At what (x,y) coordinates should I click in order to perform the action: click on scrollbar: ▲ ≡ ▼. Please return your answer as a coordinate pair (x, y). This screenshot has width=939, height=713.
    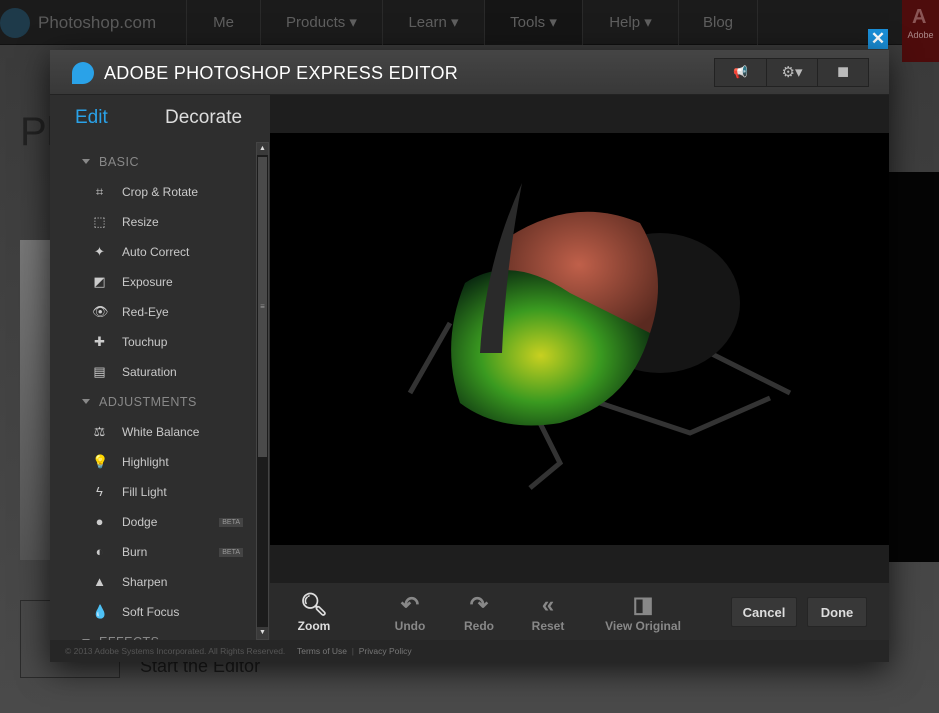
    Looking at the image, I should click on (262, 391).